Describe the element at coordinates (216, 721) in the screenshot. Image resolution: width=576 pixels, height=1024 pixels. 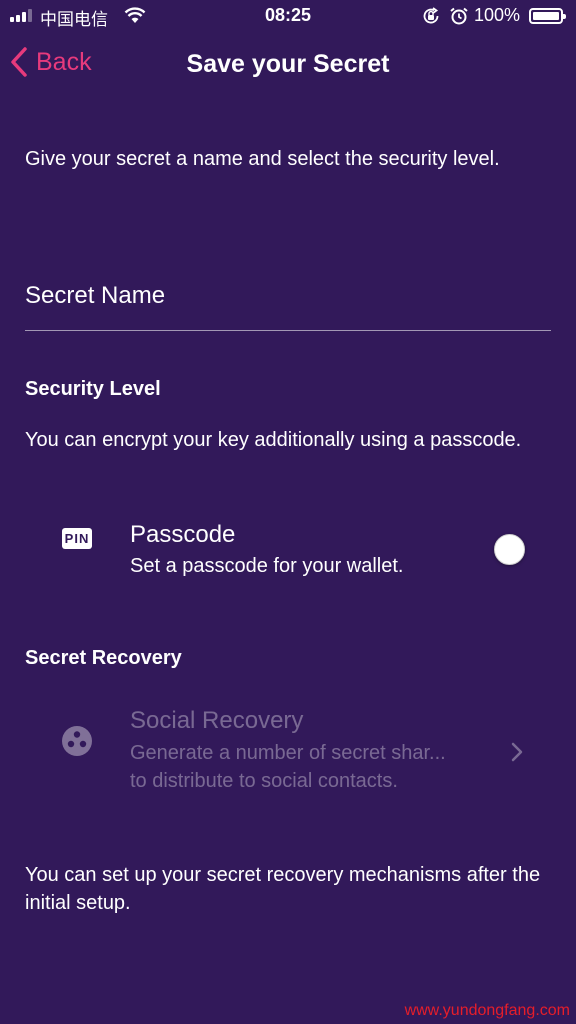
I see `social-recovery-title: Social Recovery` at that location.